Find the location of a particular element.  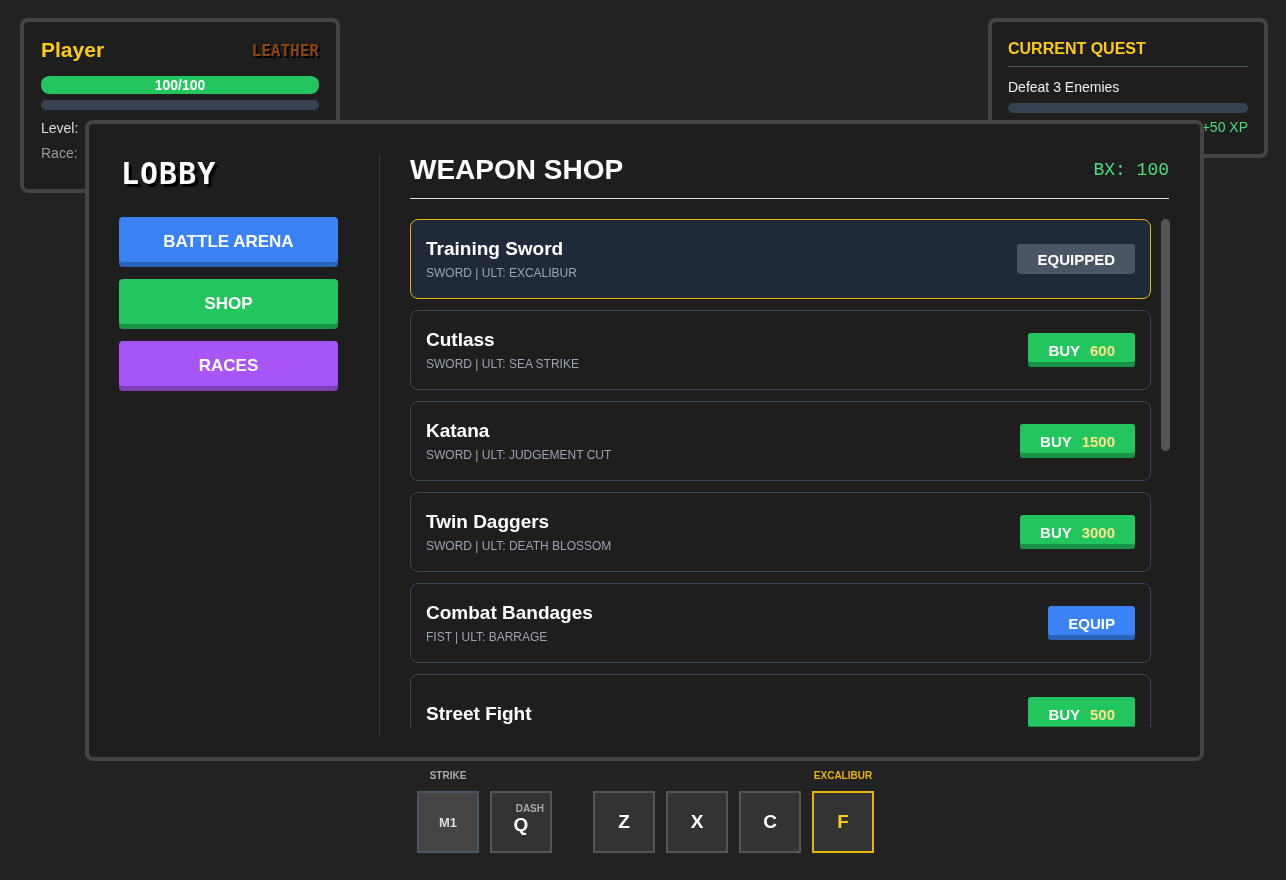

weapon-name: Katana is located at coordinates (458, 431).